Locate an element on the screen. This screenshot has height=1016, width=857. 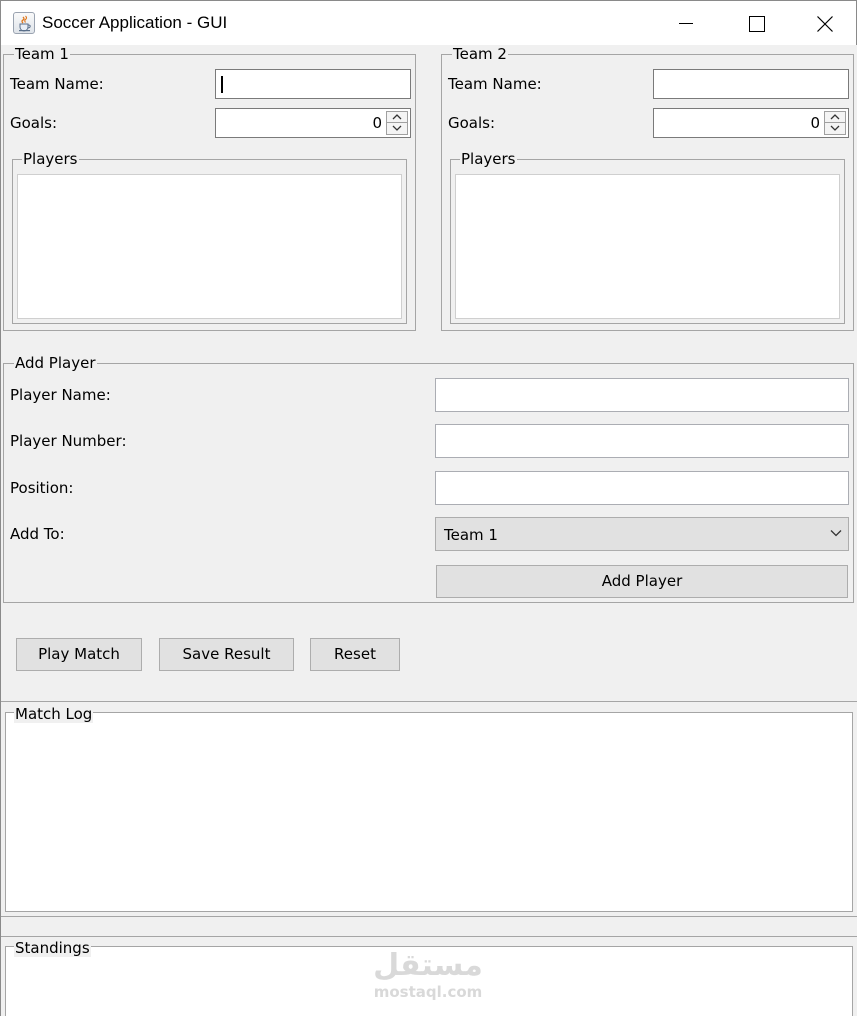
team1-players-list is located at coordinates (209, 246).